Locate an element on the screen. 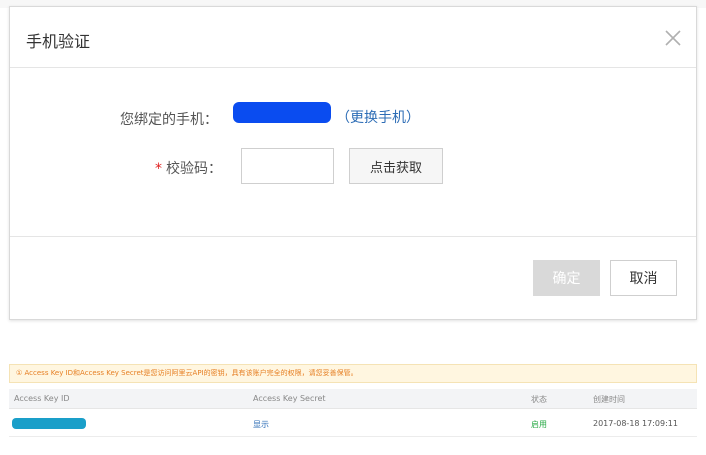 The image size is (706, 455). required-asterisk: * is located at coordinates (158, 169).